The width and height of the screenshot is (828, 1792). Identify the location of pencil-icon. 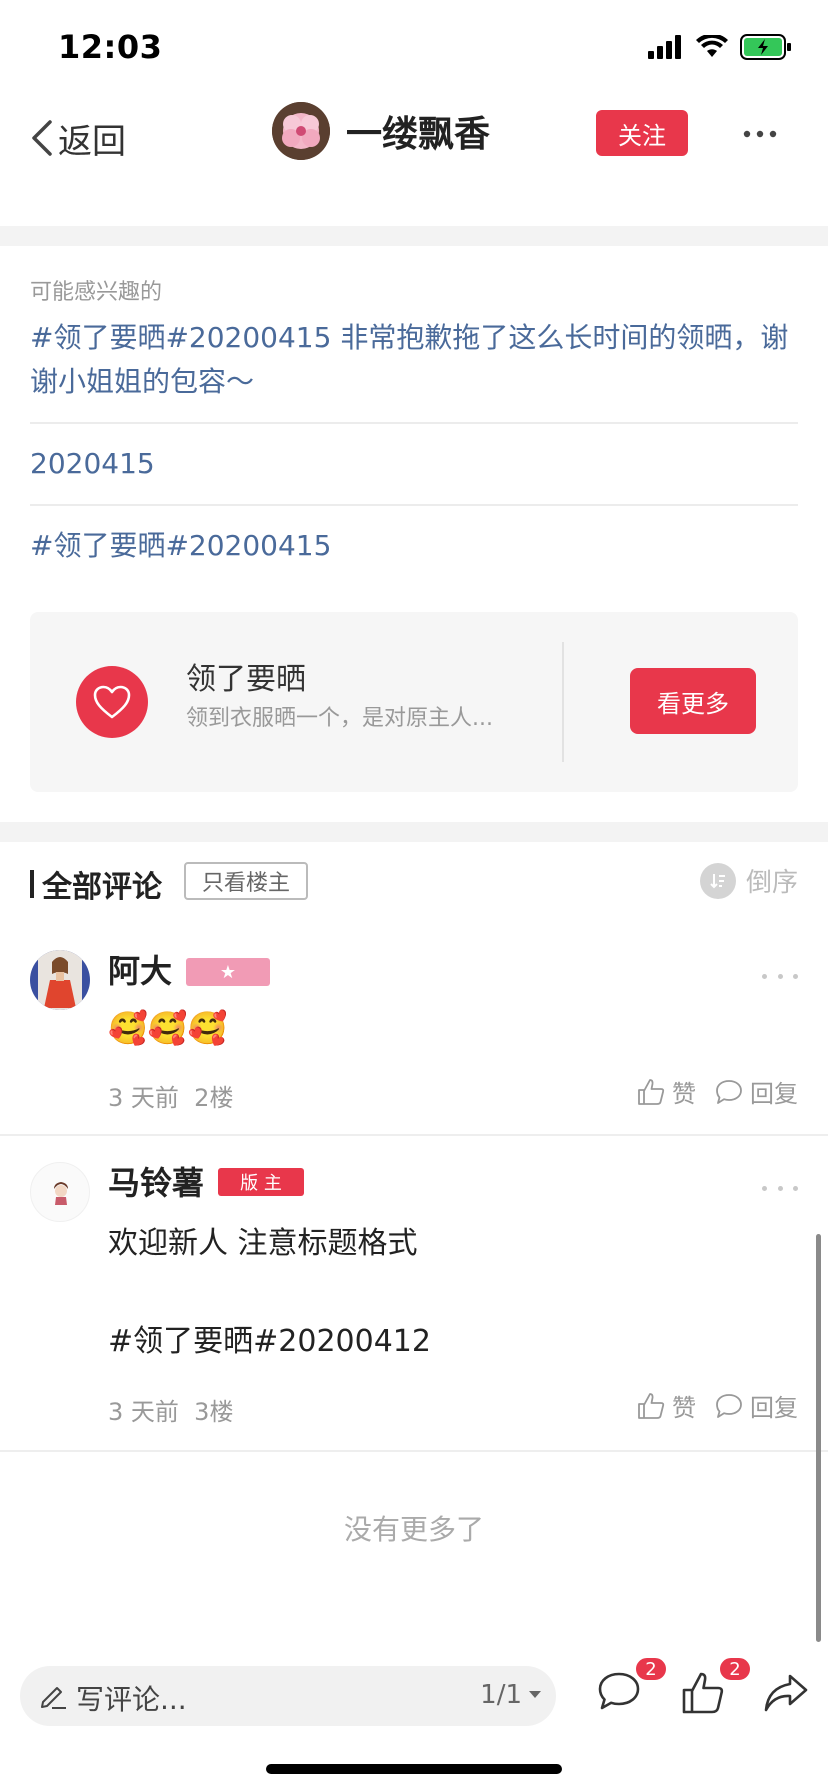
(53, 1698).